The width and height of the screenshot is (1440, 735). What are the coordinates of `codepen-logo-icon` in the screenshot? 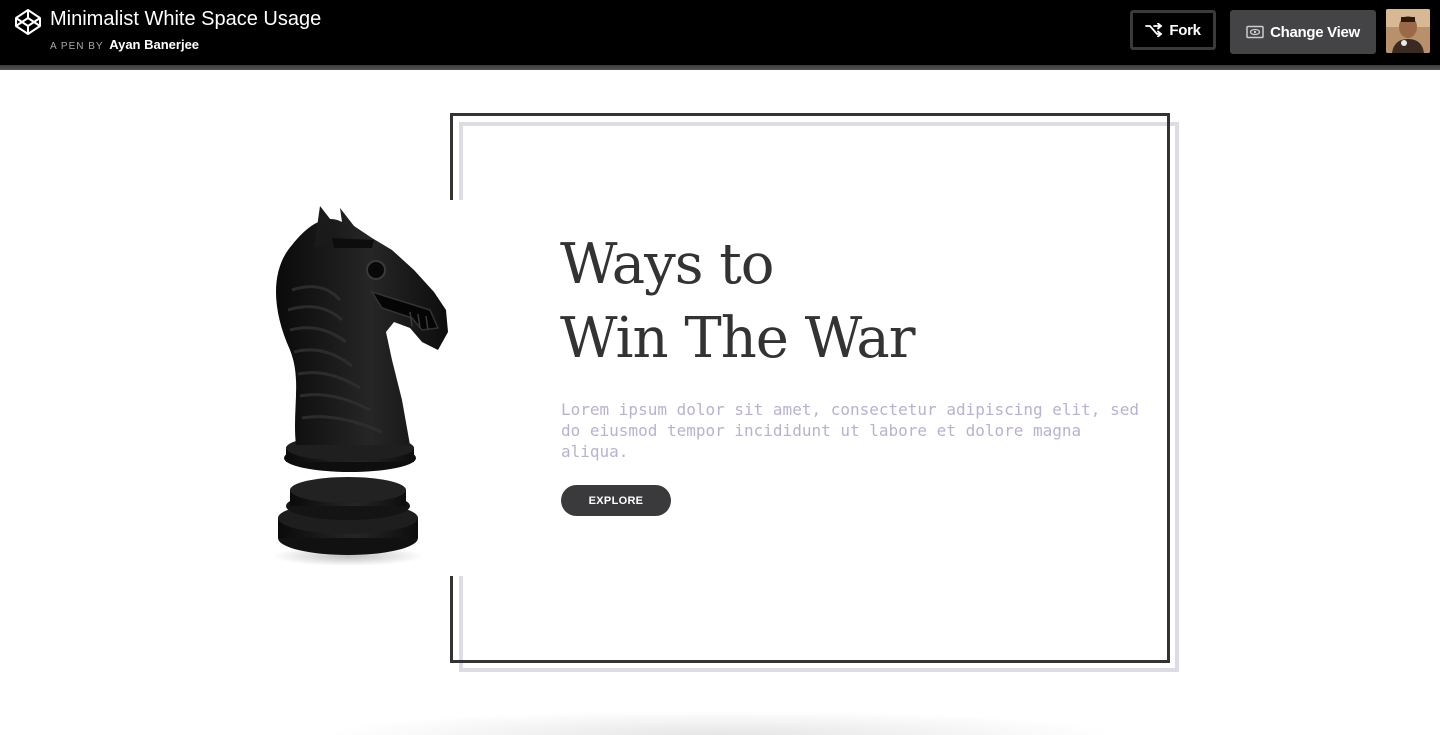 It's located at (28, 22).